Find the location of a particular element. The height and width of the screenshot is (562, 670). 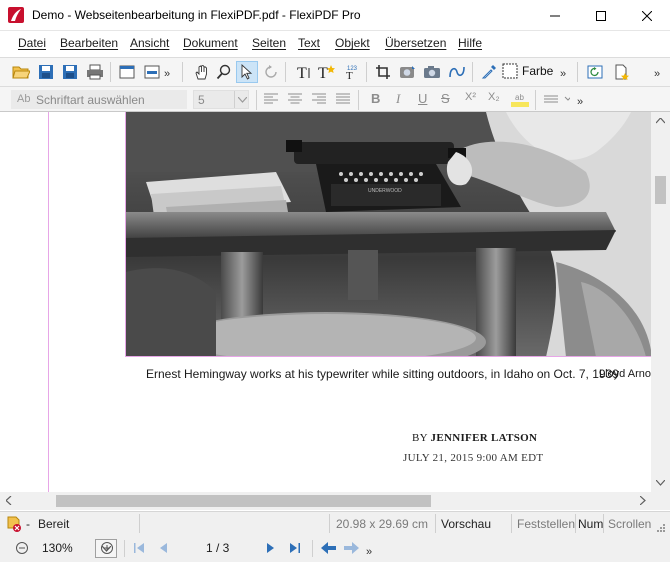

maximize-button is located at coordinates (601, 15).